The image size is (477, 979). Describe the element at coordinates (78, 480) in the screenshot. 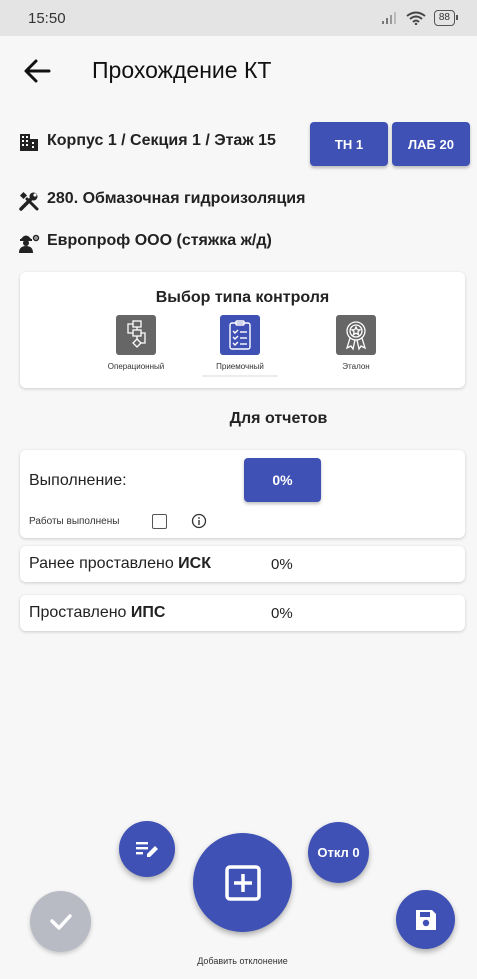

I see `execution-label: Выполнение:` at that location.